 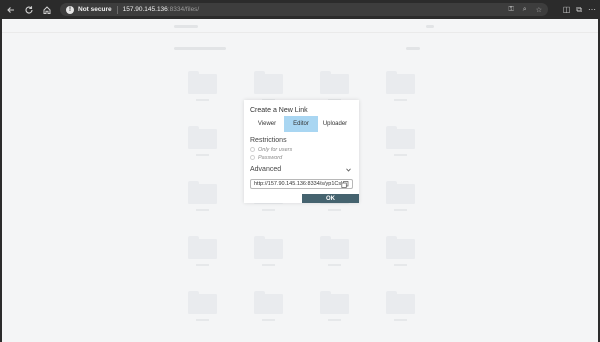 What do you see at coordinates (335, 124) in the screenshot?
I see `uploader-button: Uploader` at bounding box center [335, 124].